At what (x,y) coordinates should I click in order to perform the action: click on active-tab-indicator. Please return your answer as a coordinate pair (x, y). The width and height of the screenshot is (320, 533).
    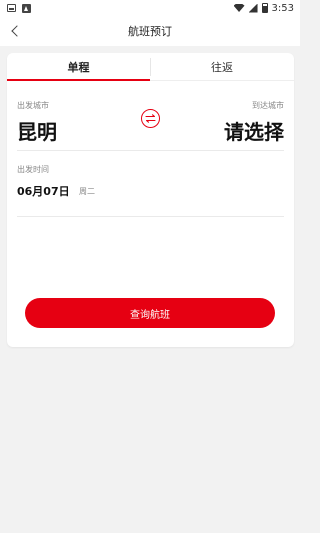
    Looking at the image, I should click on (78, 80).